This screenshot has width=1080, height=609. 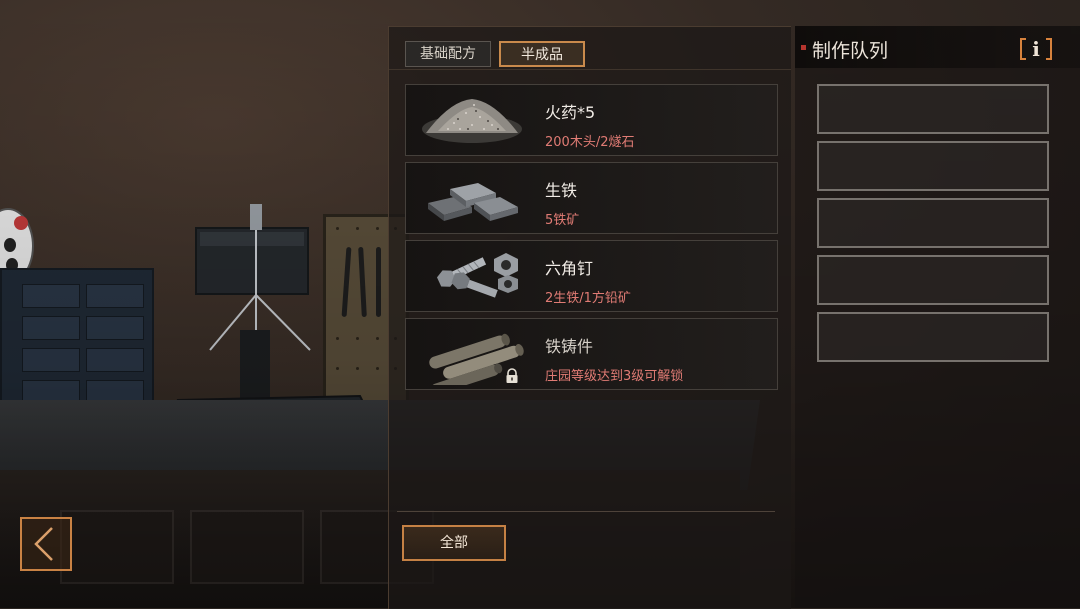 What do you see at coordinates (570, 112) in the screenshot?
I see `recipe-name: 火药*5` at bounding box center [570, 112].